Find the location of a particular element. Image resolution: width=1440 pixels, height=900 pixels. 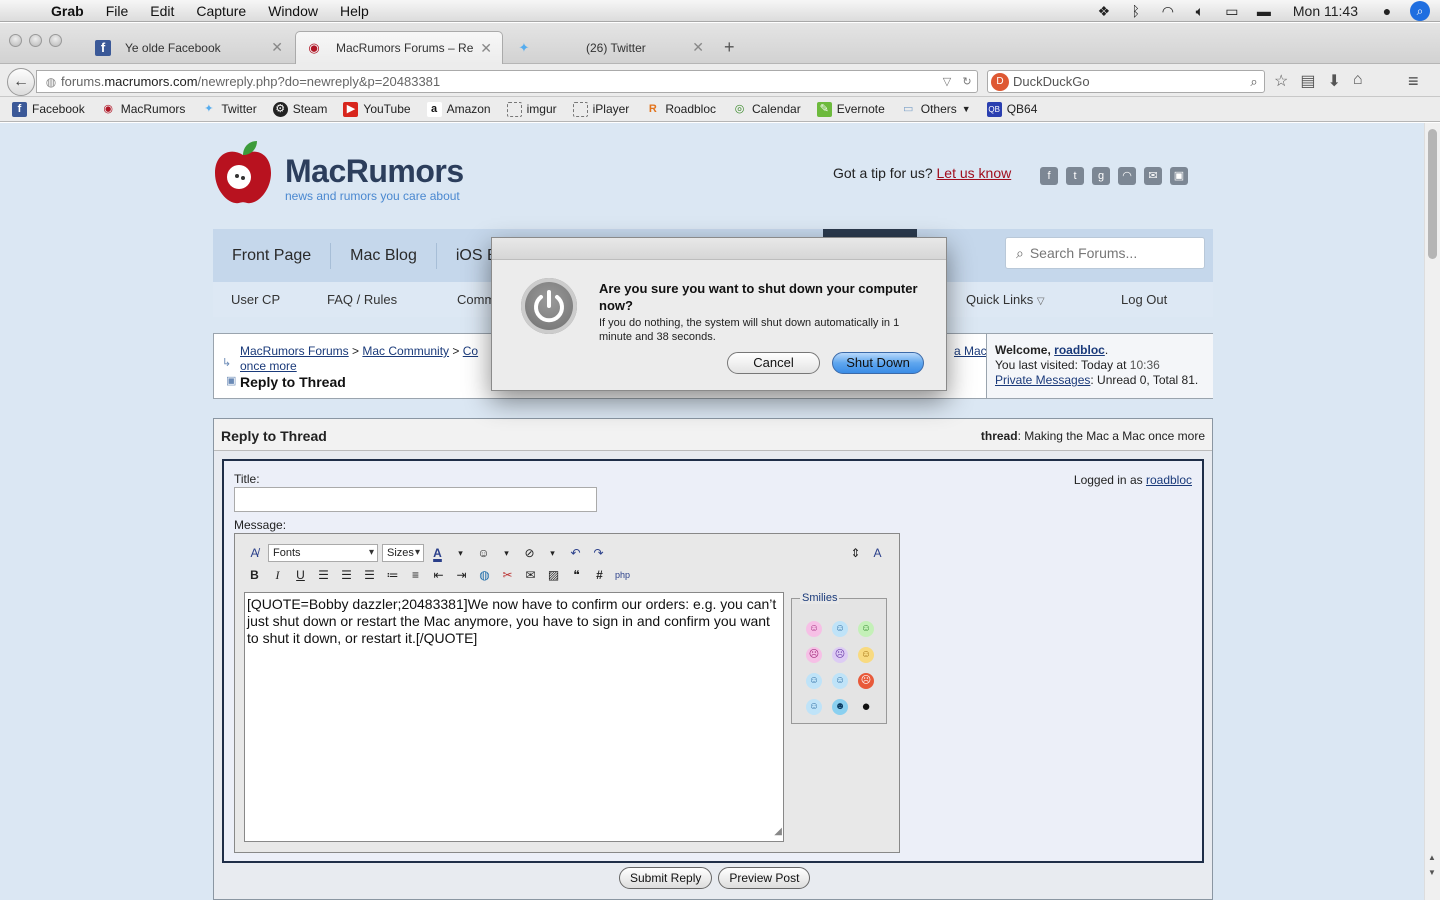

window-minimize-button is located at coordinates (35, 40).